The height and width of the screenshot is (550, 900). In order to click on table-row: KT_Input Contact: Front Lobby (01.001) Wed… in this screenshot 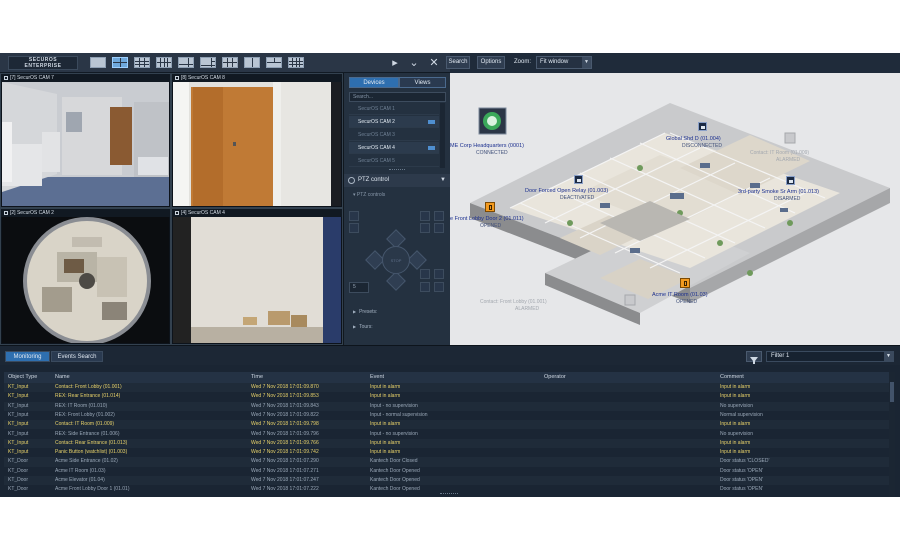, I will do `click(447, 388)`.